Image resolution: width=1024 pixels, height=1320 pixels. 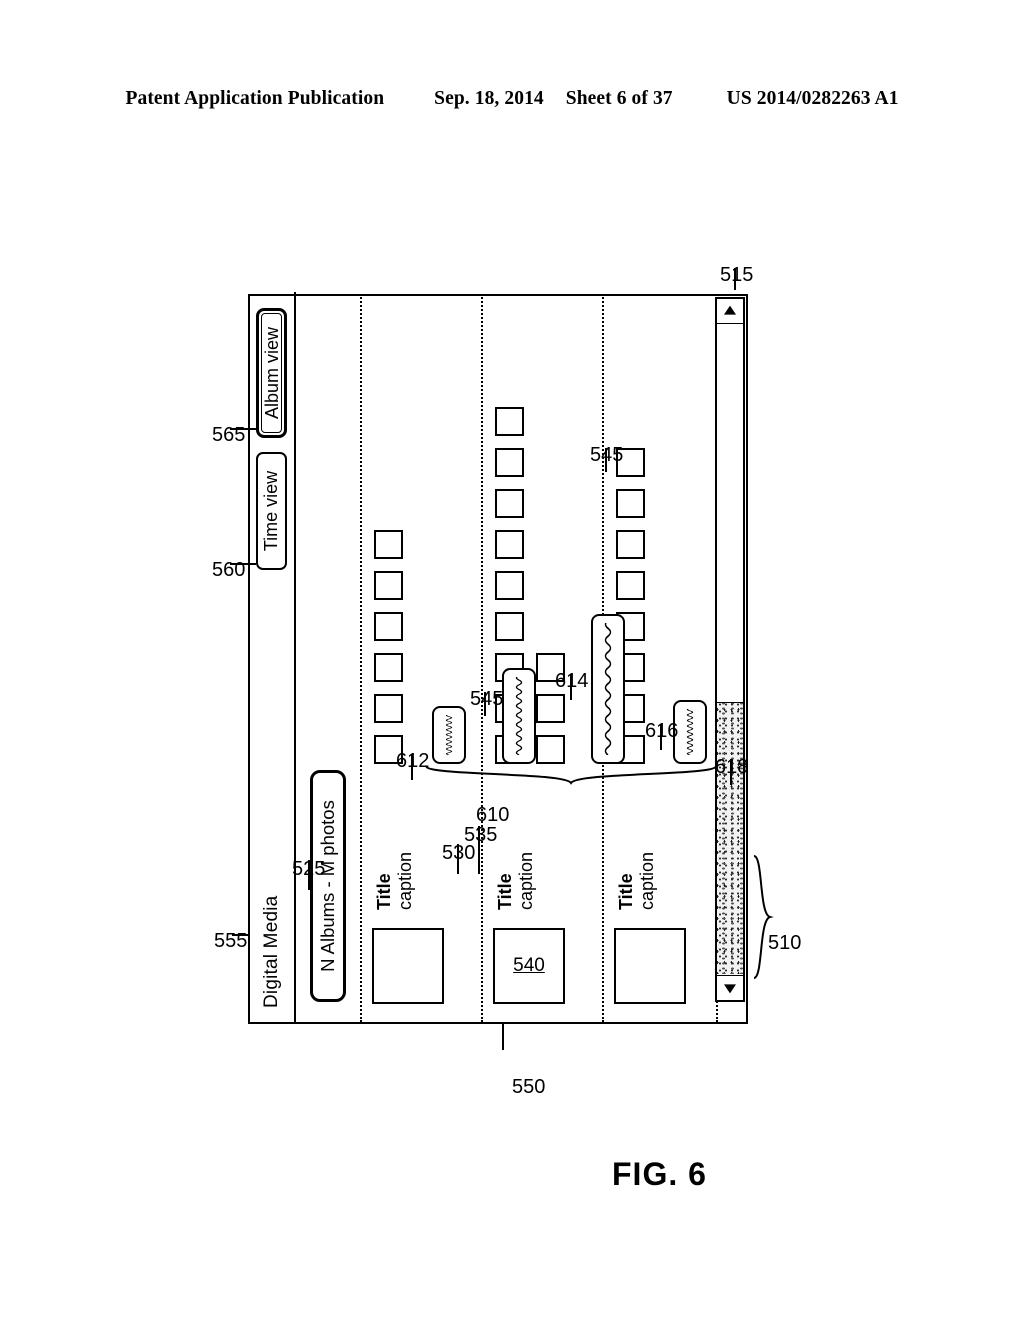 What do you see at coordinates (763, 916) in the screenshot?
I see `album-section-brace` at bounding box center [763, 916].